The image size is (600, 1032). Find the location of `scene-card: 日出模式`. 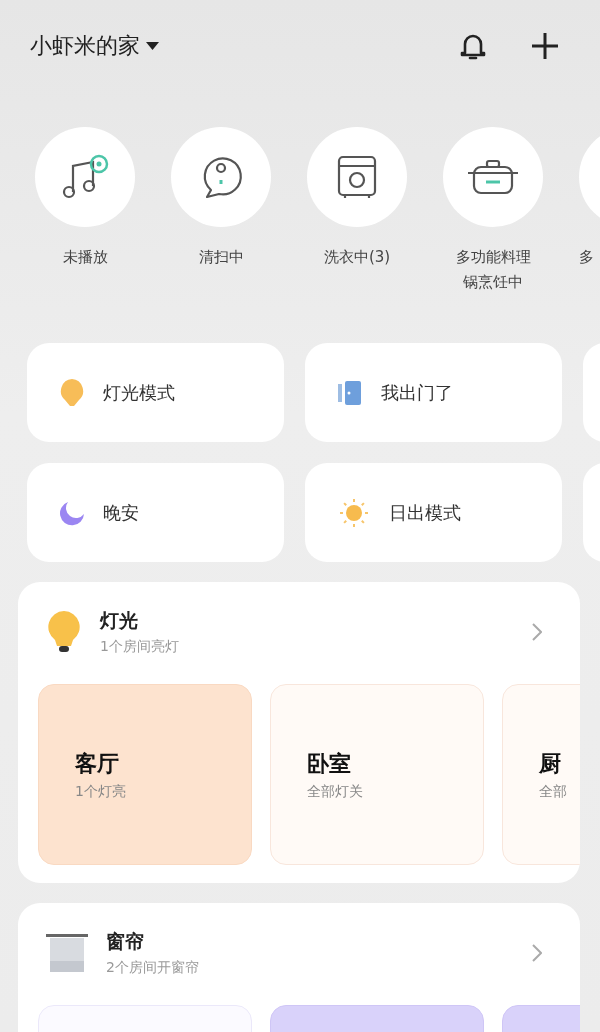

scene-card: 日出模式 is located at coordinates (433, 512).